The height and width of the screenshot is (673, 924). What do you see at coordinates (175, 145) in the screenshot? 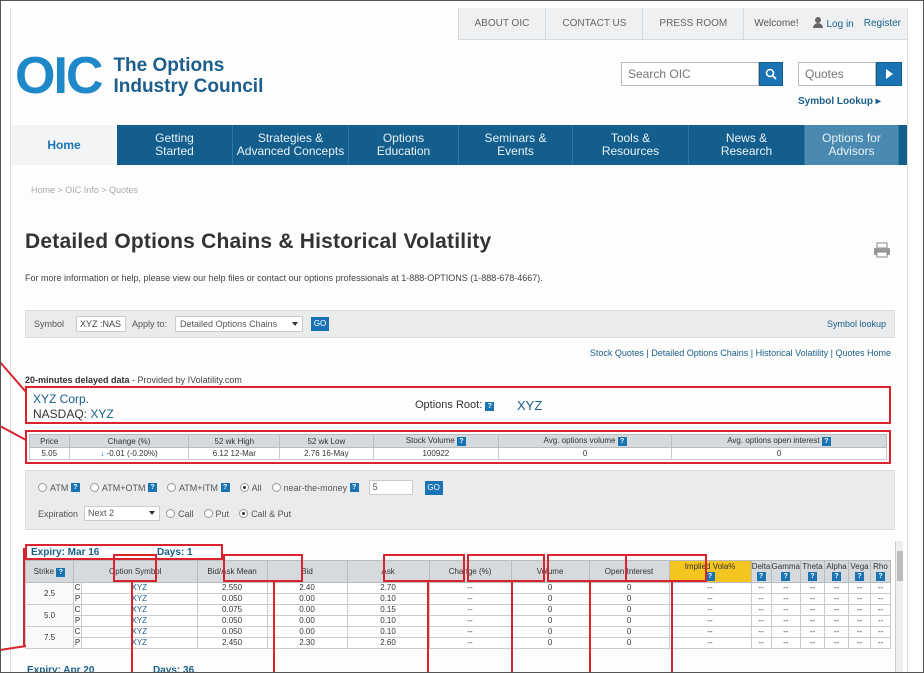
I see `nav-getting-started: Getting Started` at bounding box center [175, 145].